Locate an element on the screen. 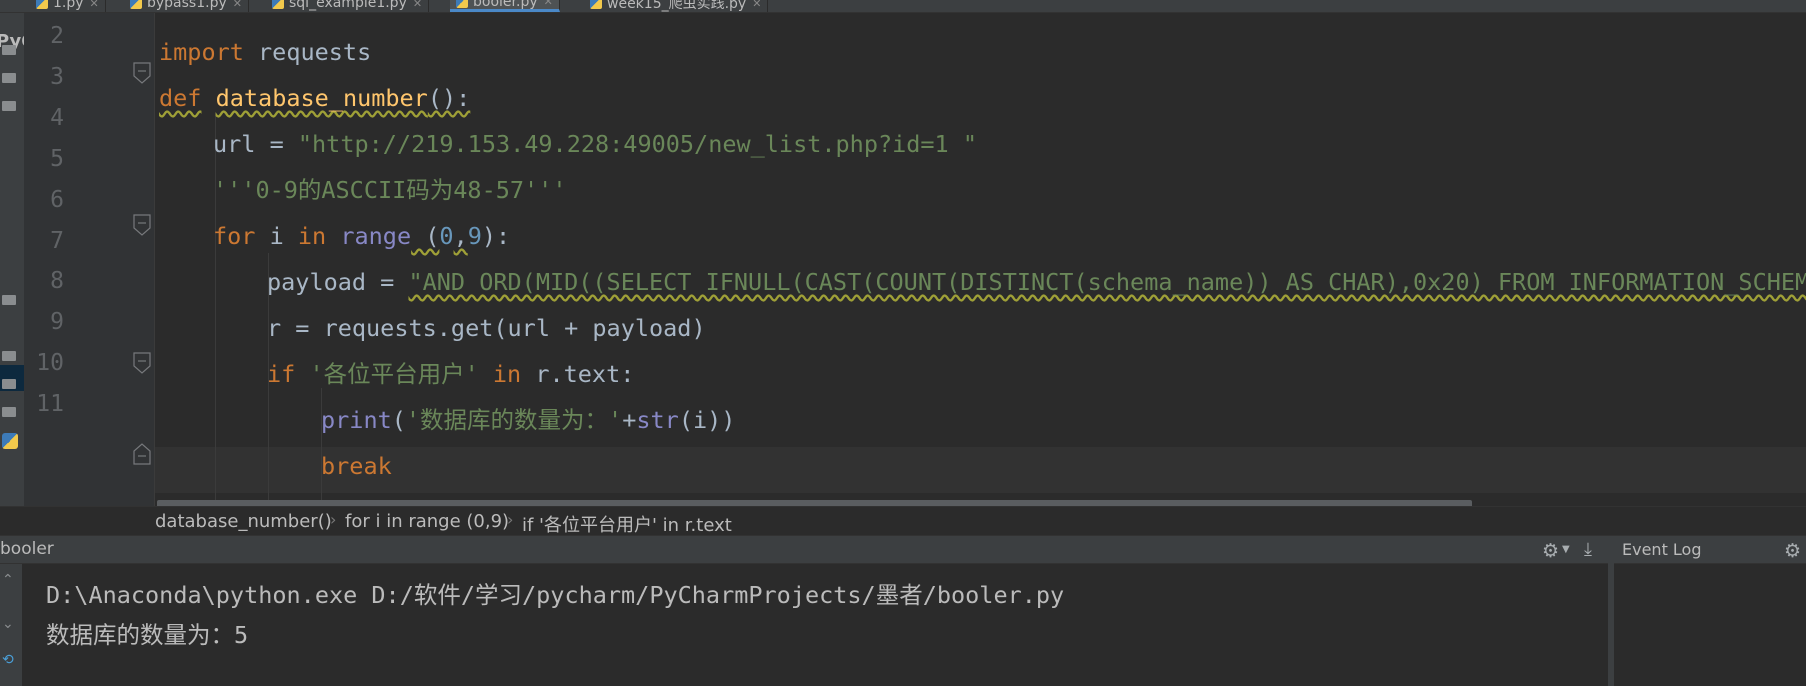 The height and width of the screenshot is (686, 1806). code-line-2: import requests is located at coordinates (265, 52).